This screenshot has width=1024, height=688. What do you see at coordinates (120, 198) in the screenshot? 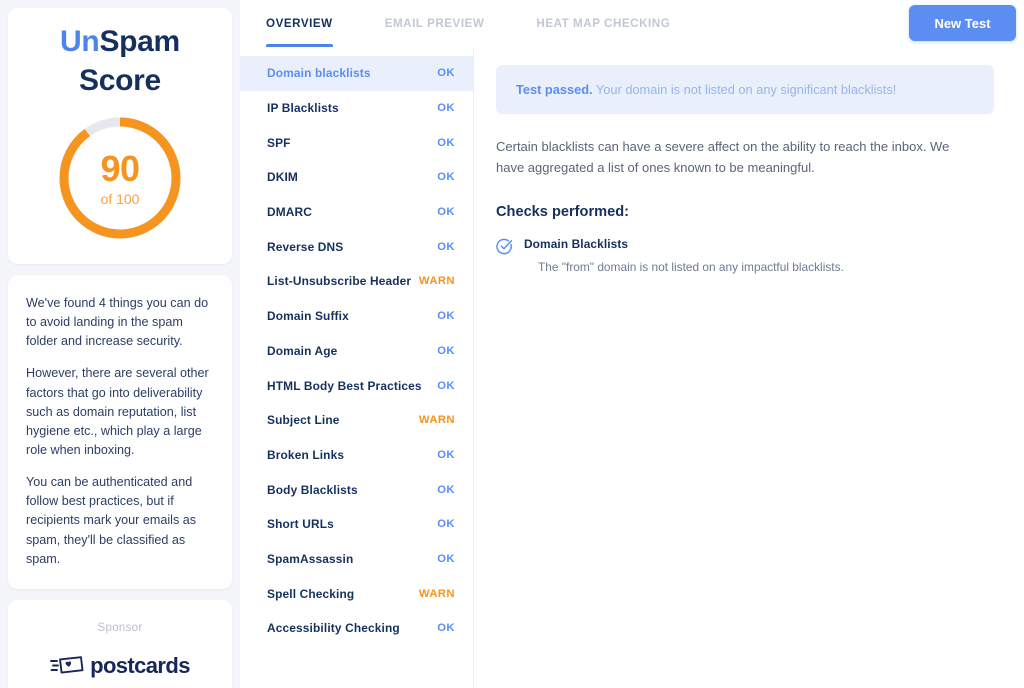
I see `score-max-label: of 100` at bounding box center [120, 198].